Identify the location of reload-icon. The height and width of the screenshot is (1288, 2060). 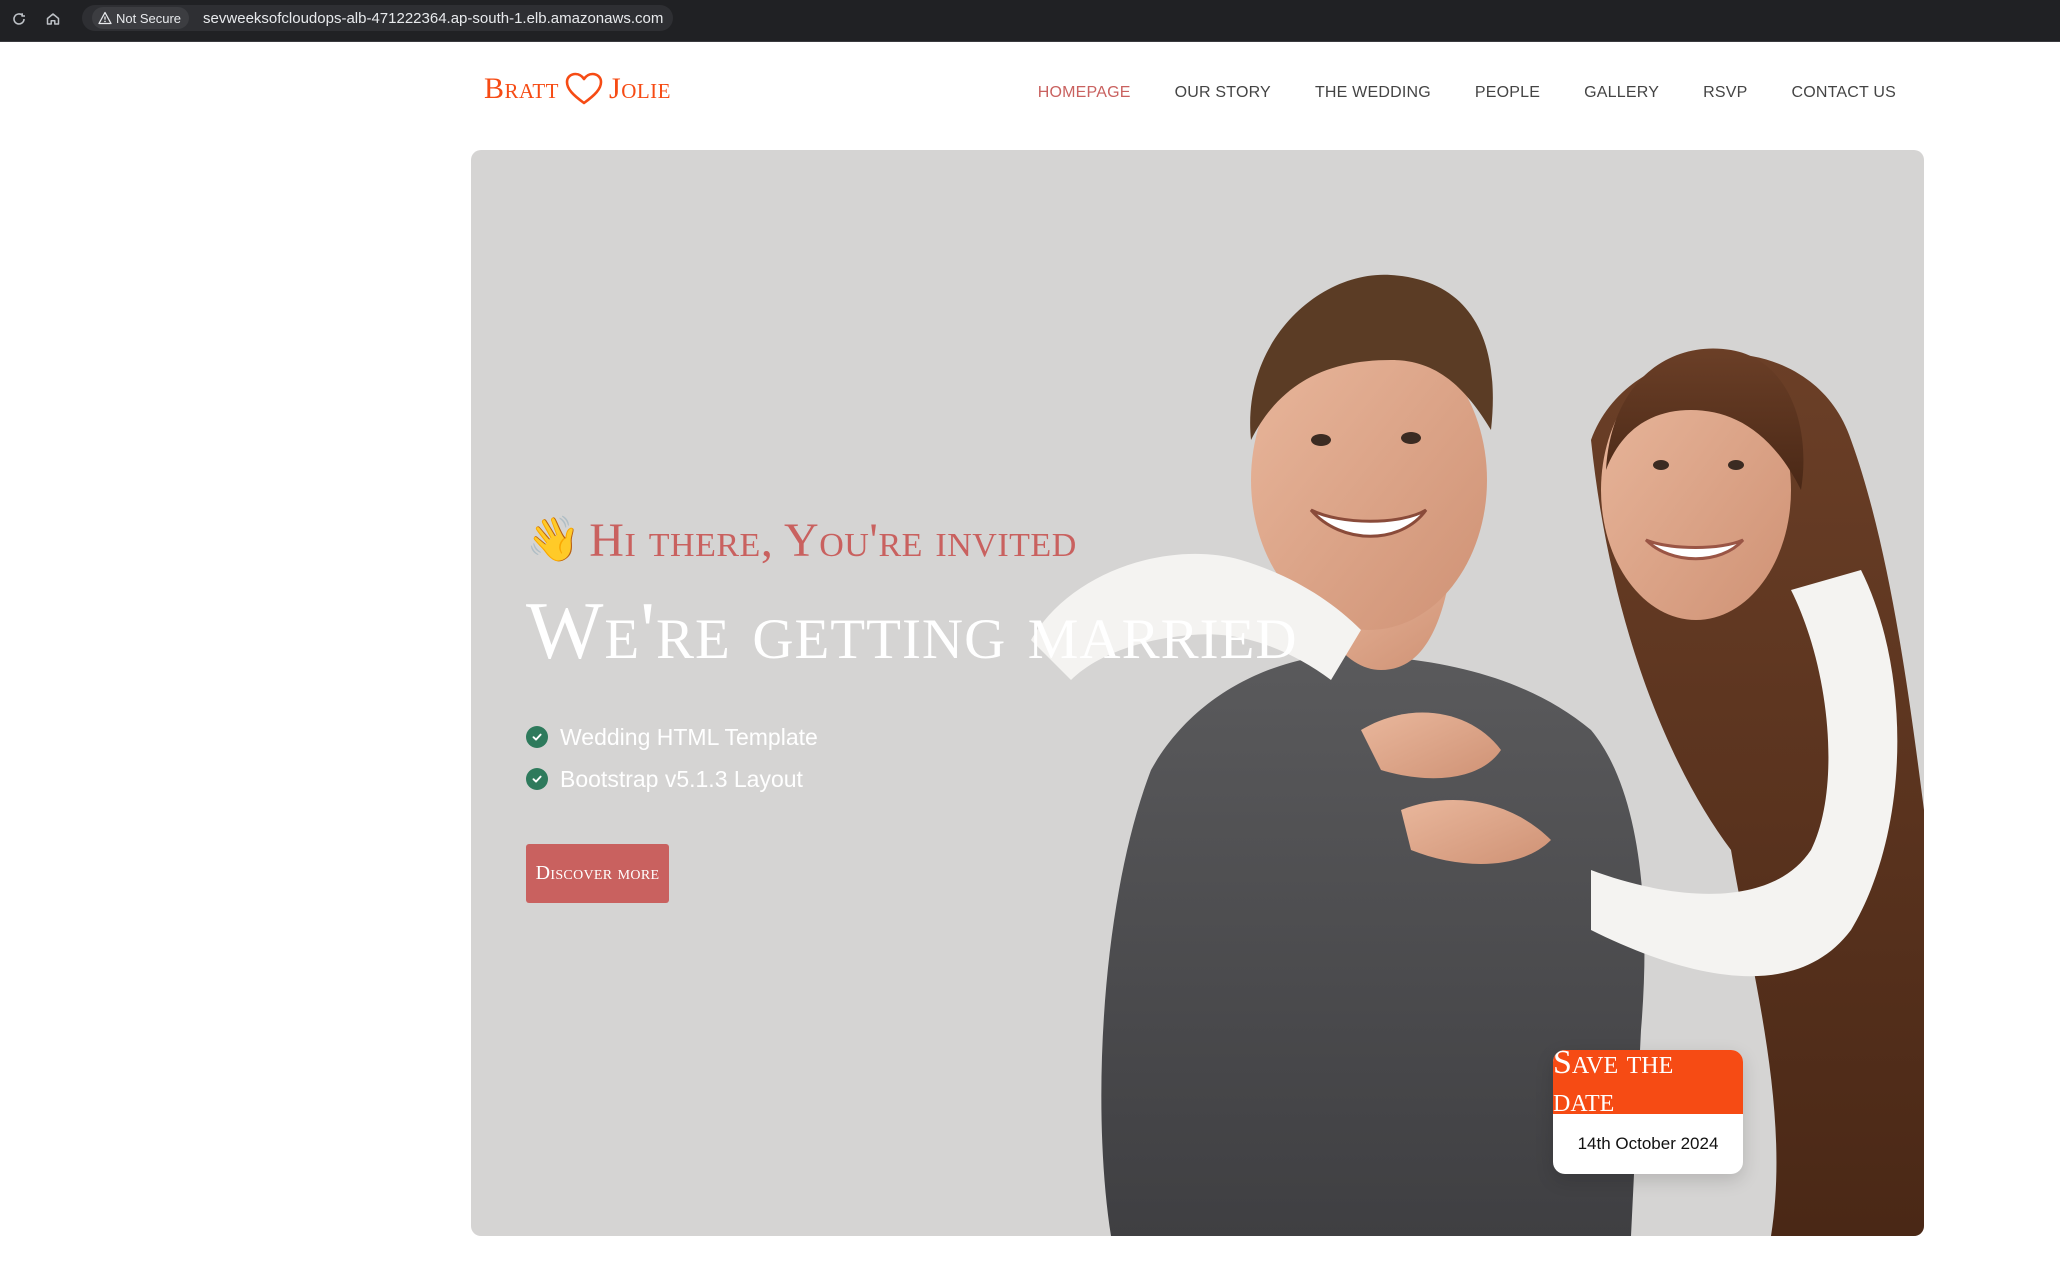
(19, 19).